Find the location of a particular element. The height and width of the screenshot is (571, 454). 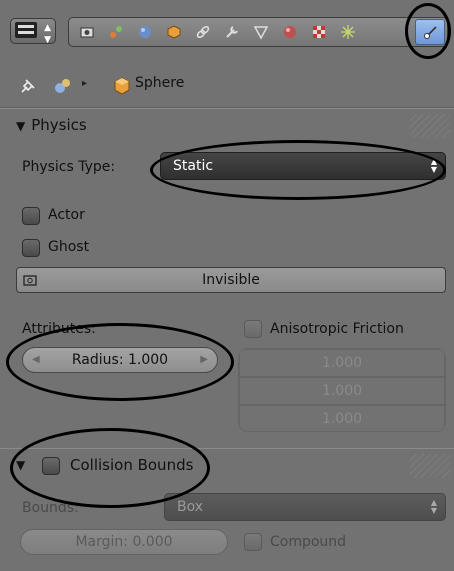

invisible-toggle: Invisible is located at coordinates (231, 280).